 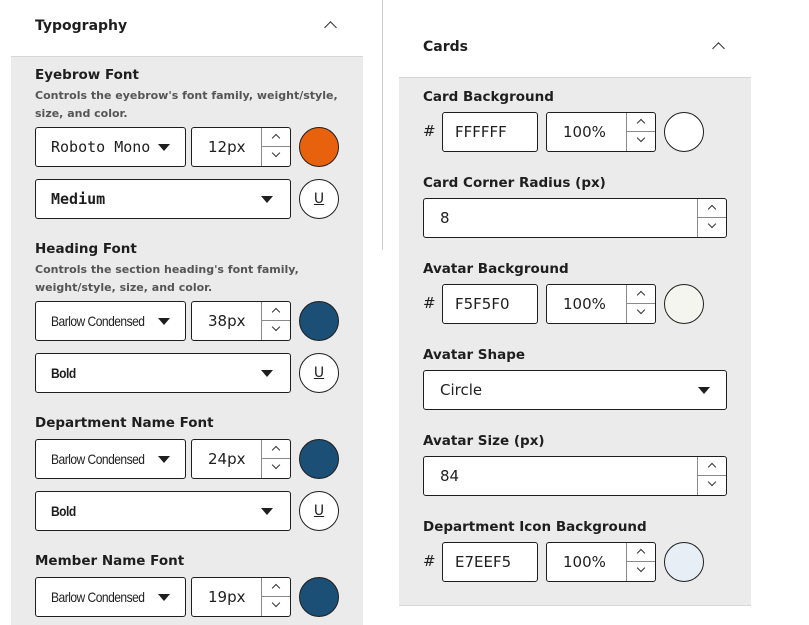 What do you see at coordinates (163, 199) in the screenshot?
I see `eyebrow-font-weight-select: Medium` at bounding box center [163, 199].